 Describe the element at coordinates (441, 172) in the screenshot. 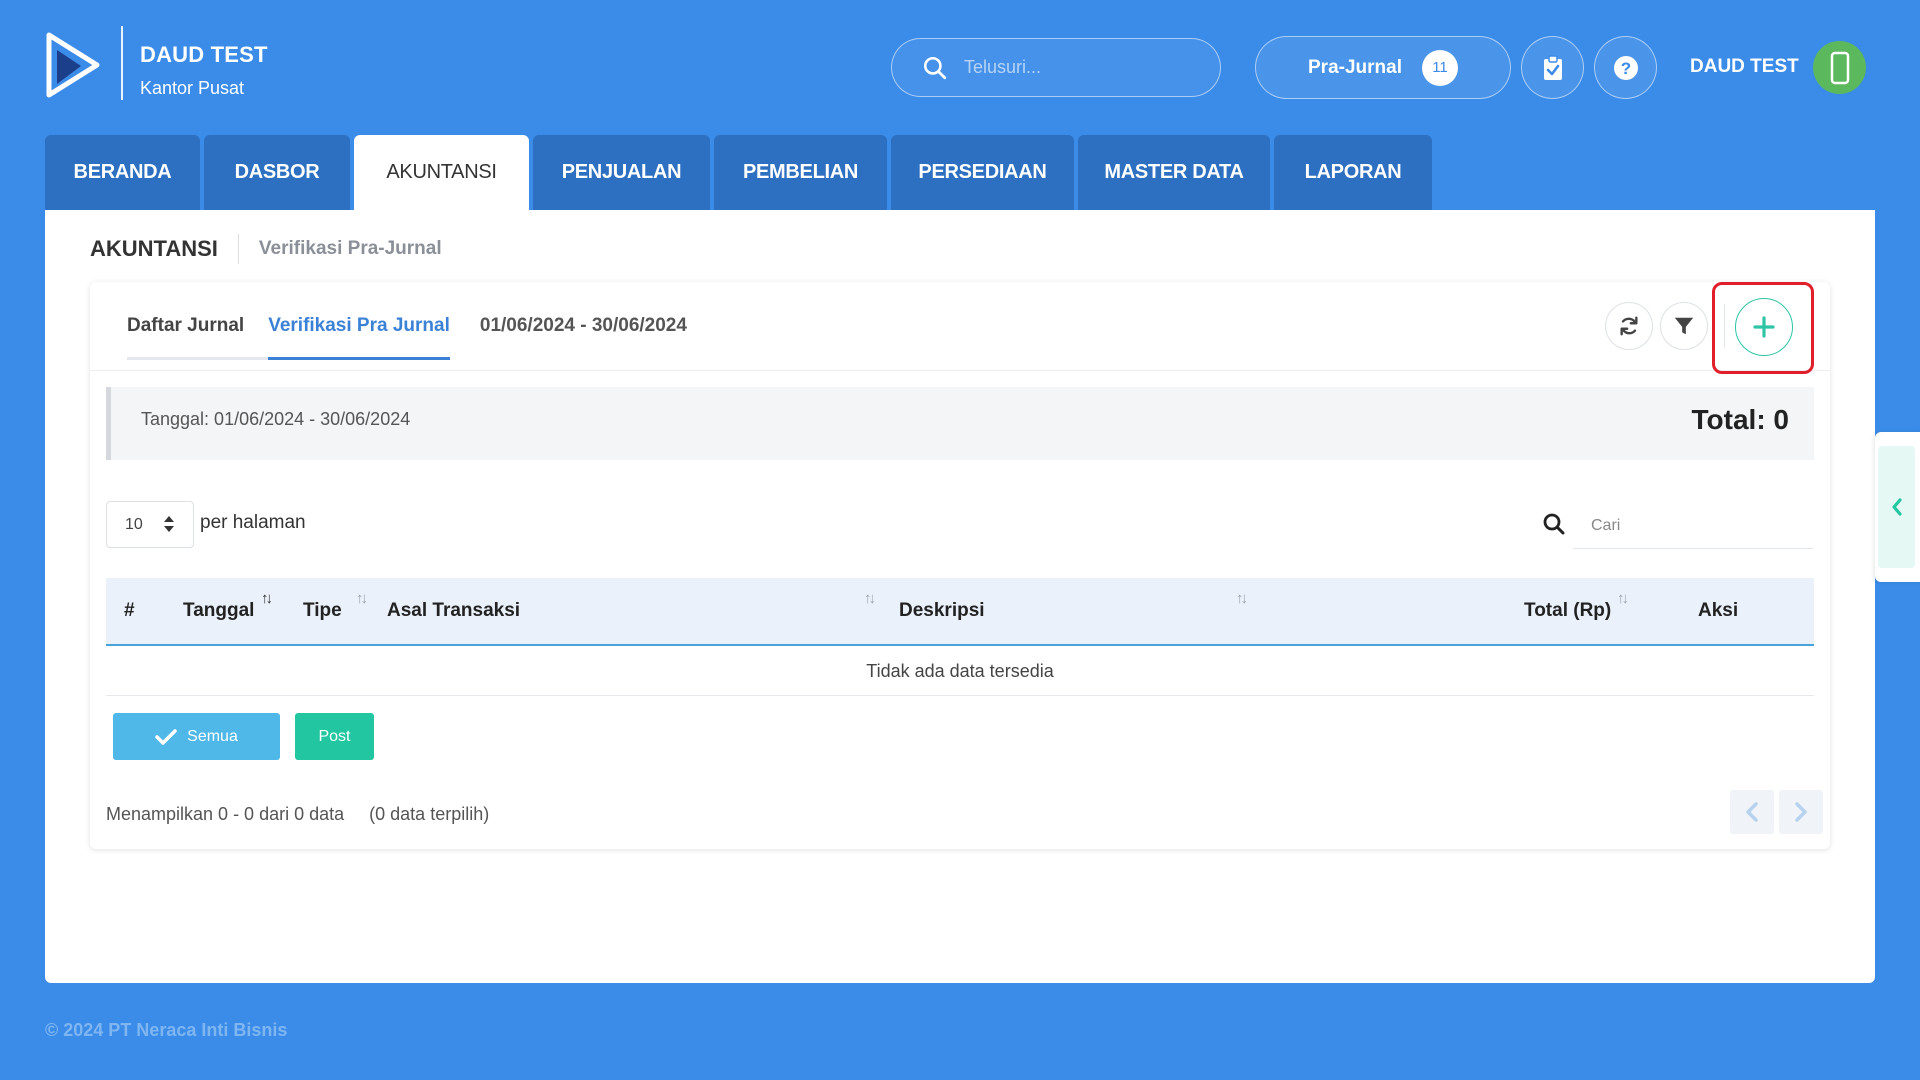

I see `nav-tab-akuntansi: AKUNTANSI` at that location.